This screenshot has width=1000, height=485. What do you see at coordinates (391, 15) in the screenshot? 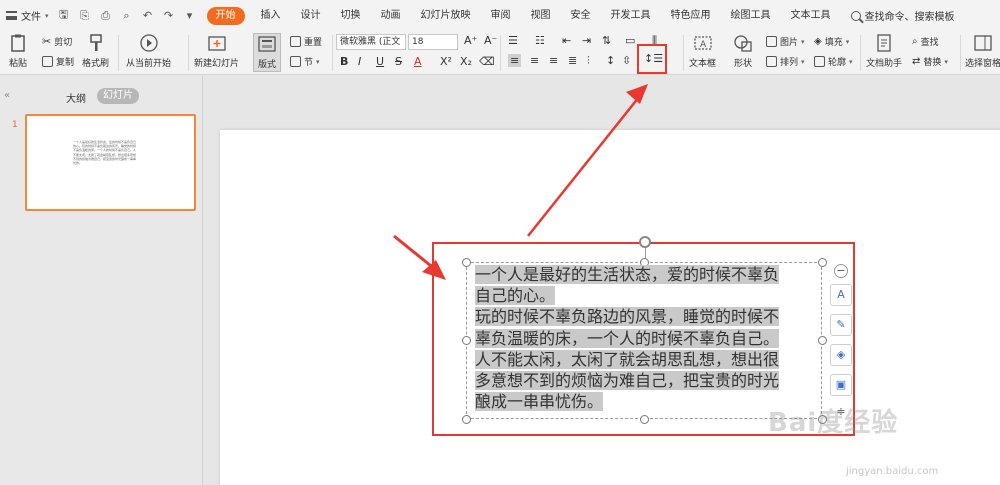
I see `tab-animation: 动画` at bounding box center [391, 15].